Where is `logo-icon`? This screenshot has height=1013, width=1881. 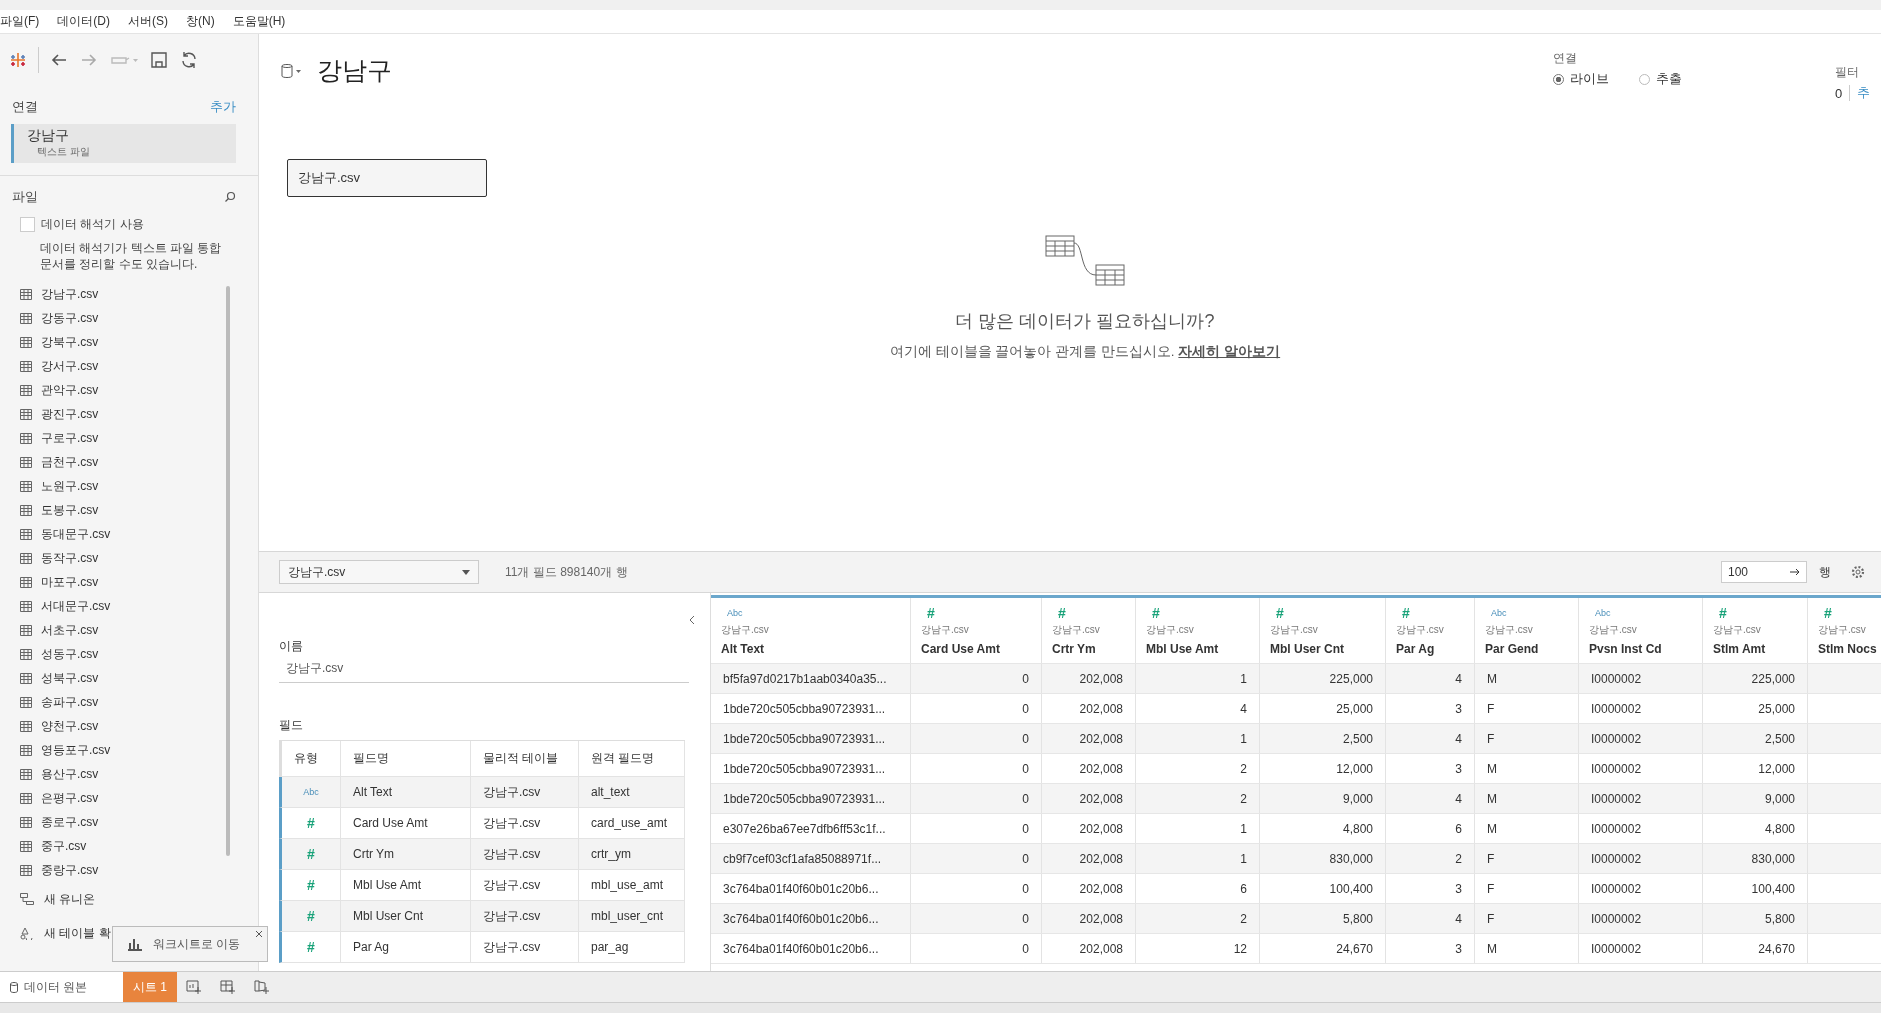
logo-icon is located at coordinates (18, 60).